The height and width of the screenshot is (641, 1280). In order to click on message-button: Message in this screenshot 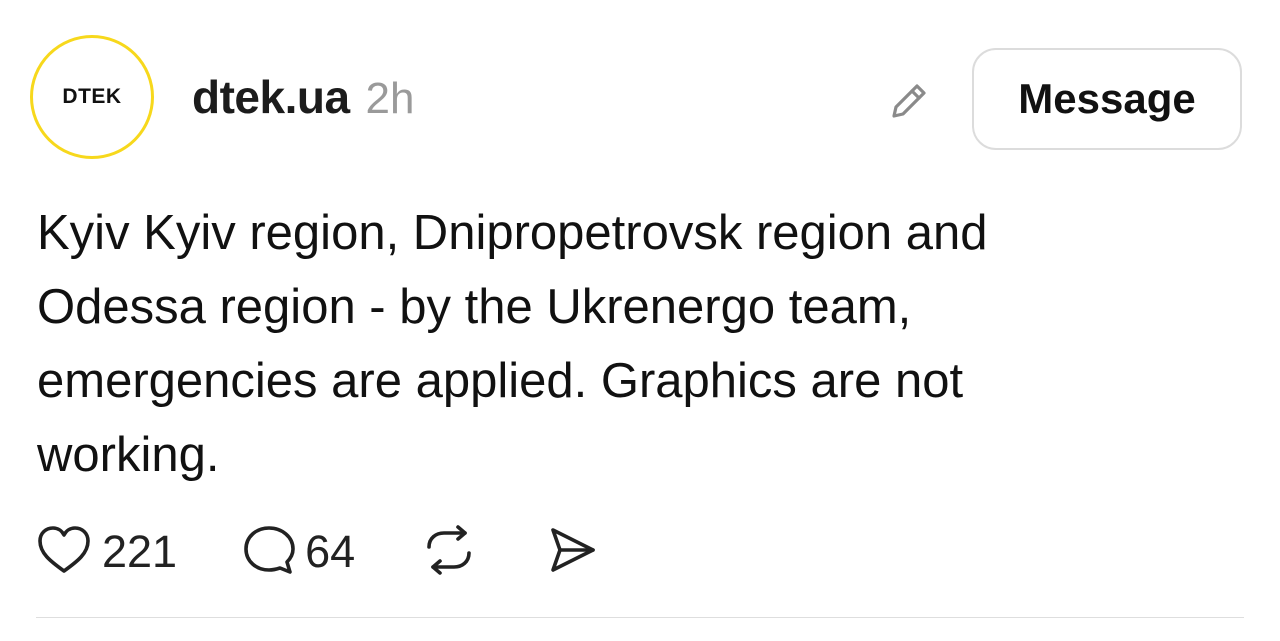, I will do `click(1107, 99)`.